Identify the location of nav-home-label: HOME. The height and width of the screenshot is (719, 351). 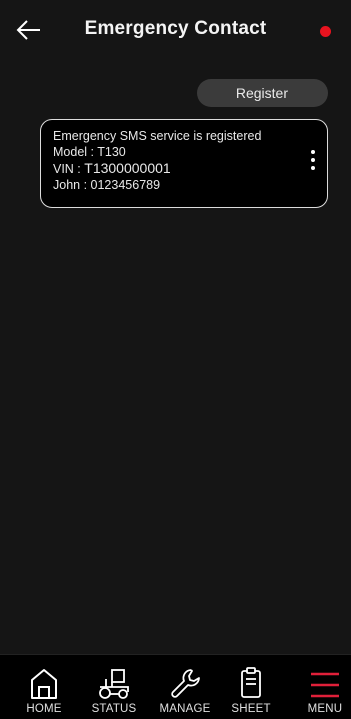
(44, 709).